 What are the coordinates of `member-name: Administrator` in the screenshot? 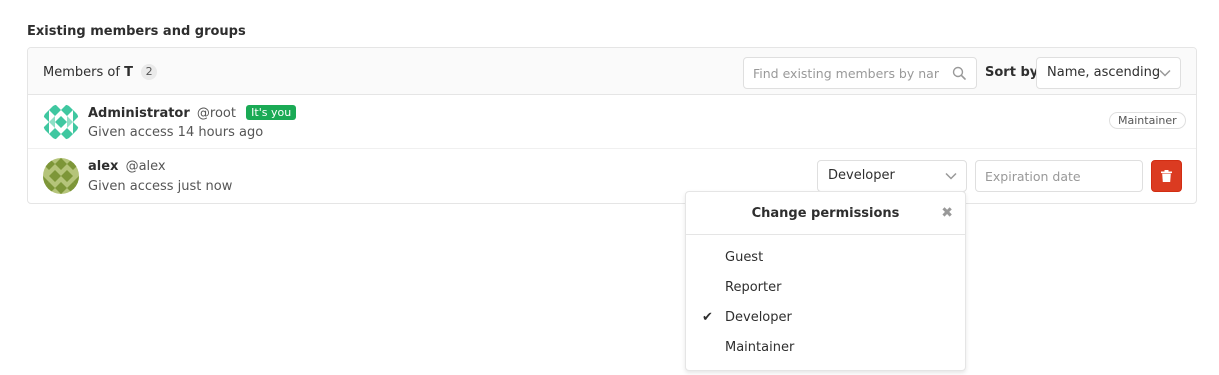 It's located at (139, 113).